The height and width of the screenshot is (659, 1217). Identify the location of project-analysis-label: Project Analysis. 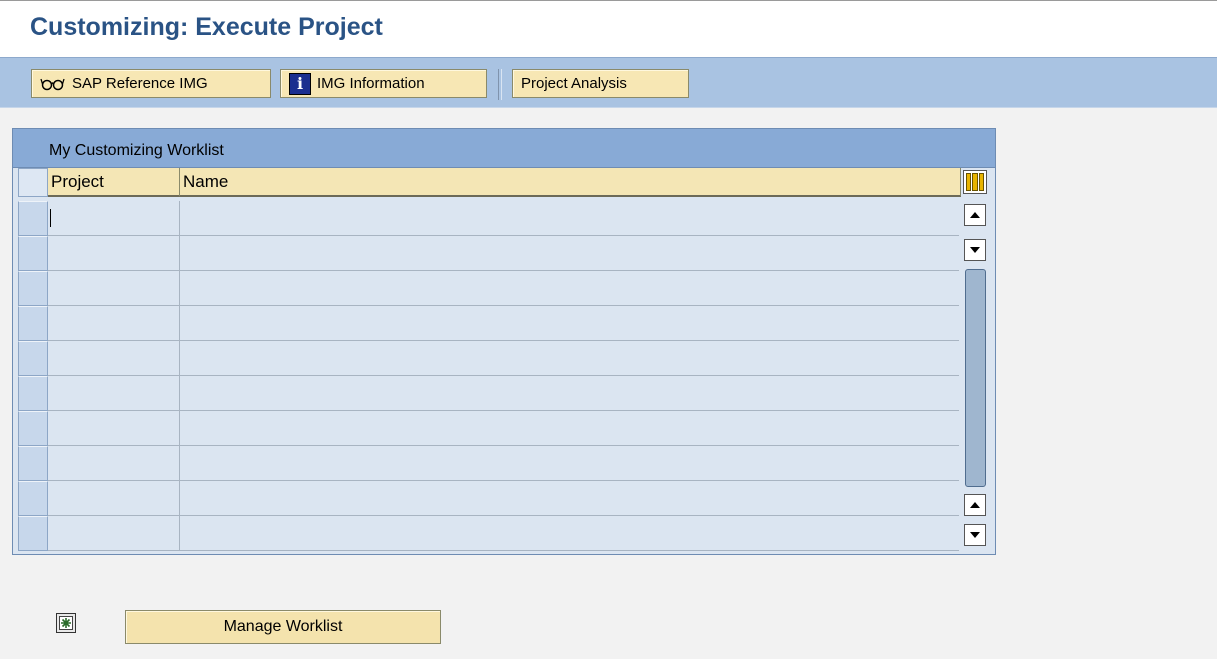
(574, 83).